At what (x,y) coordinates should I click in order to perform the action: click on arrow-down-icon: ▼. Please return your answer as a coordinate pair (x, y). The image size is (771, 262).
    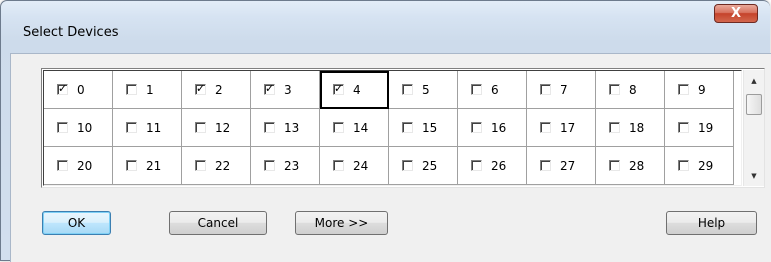
    Looking at the image, I should click on (754, 175).